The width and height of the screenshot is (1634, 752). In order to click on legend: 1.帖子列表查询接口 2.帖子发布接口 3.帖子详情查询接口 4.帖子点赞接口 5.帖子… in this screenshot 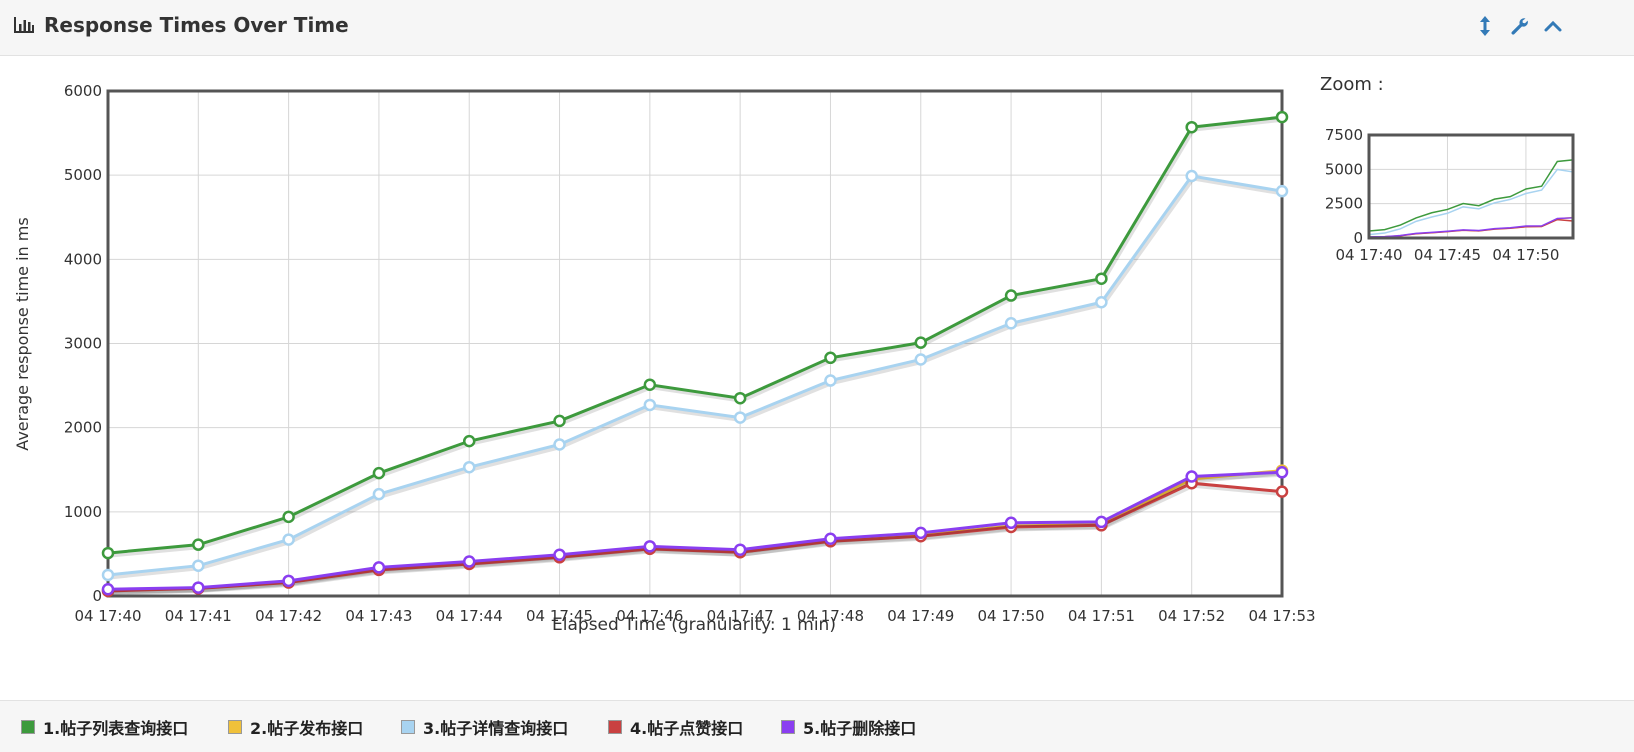, I will do `click(817, 726)`.